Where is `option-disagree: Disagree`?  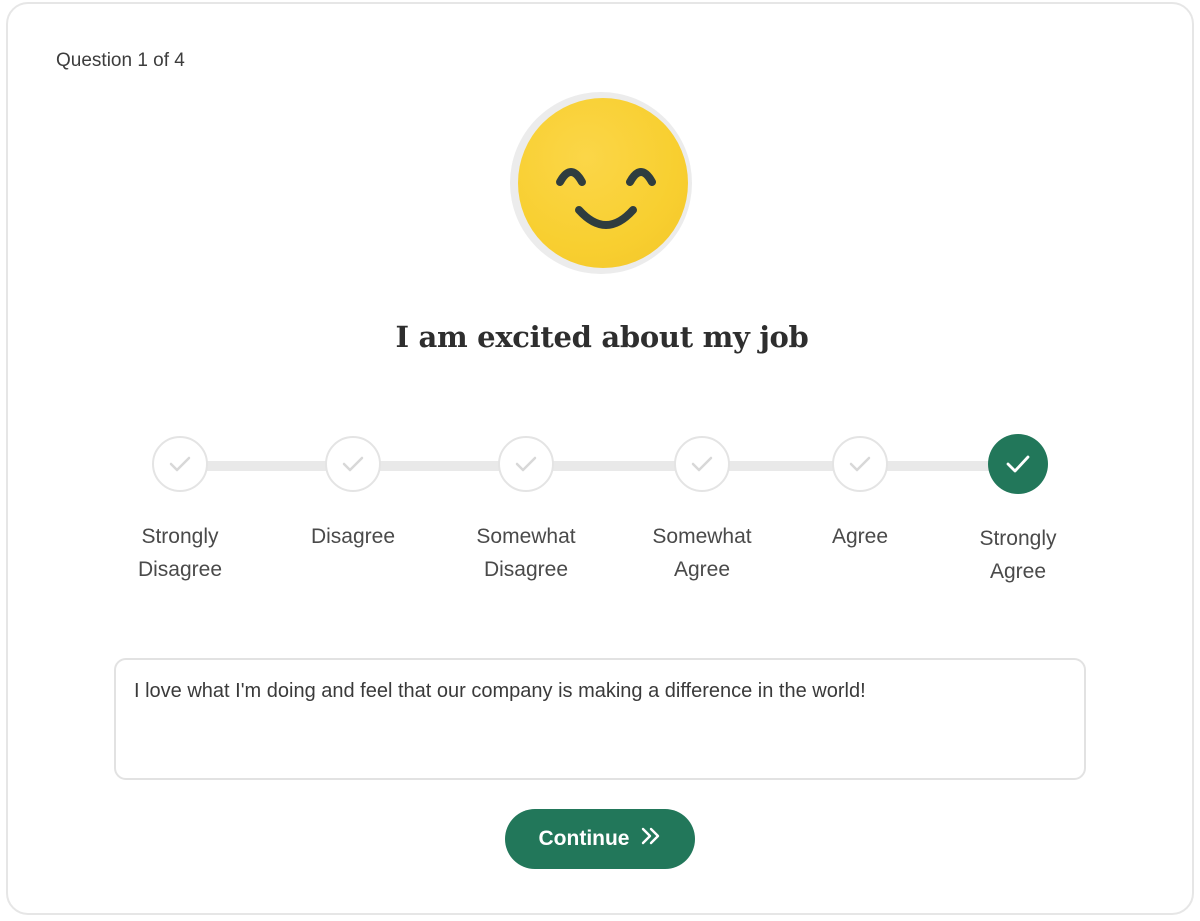
option-disagree: Disagree is located at coordinates (353, 494).